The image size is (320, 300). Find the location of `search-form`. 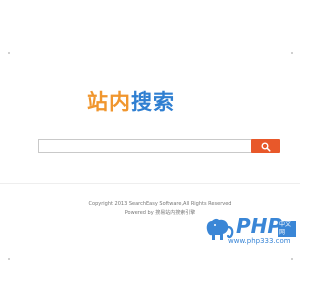

search-form is located at coordinates (159, 146).